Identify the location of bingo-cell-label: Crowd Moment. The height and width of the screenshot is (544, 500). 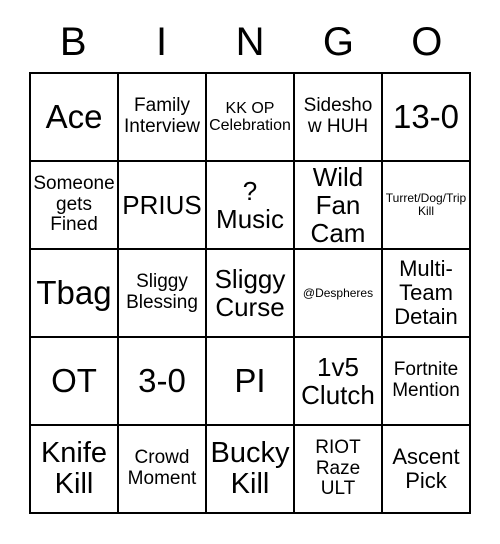
(162, 468).